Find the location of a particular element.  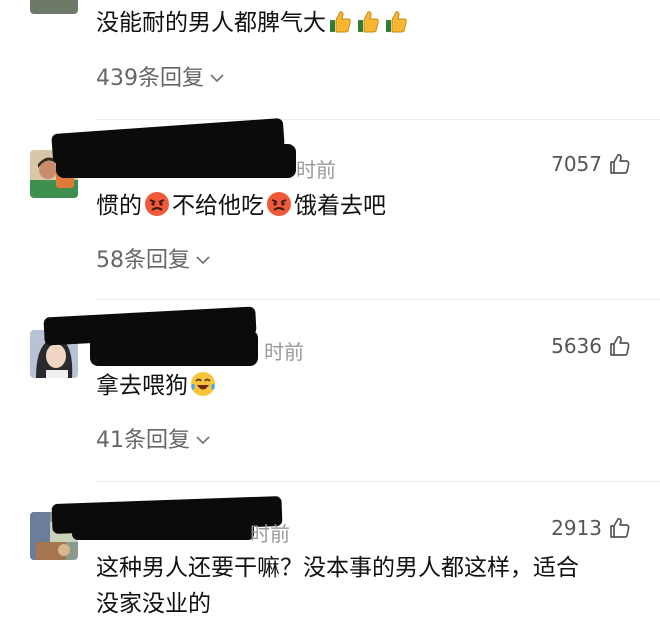

comment-text-continued: 没家没业的 is located at coordinates (153, 604).